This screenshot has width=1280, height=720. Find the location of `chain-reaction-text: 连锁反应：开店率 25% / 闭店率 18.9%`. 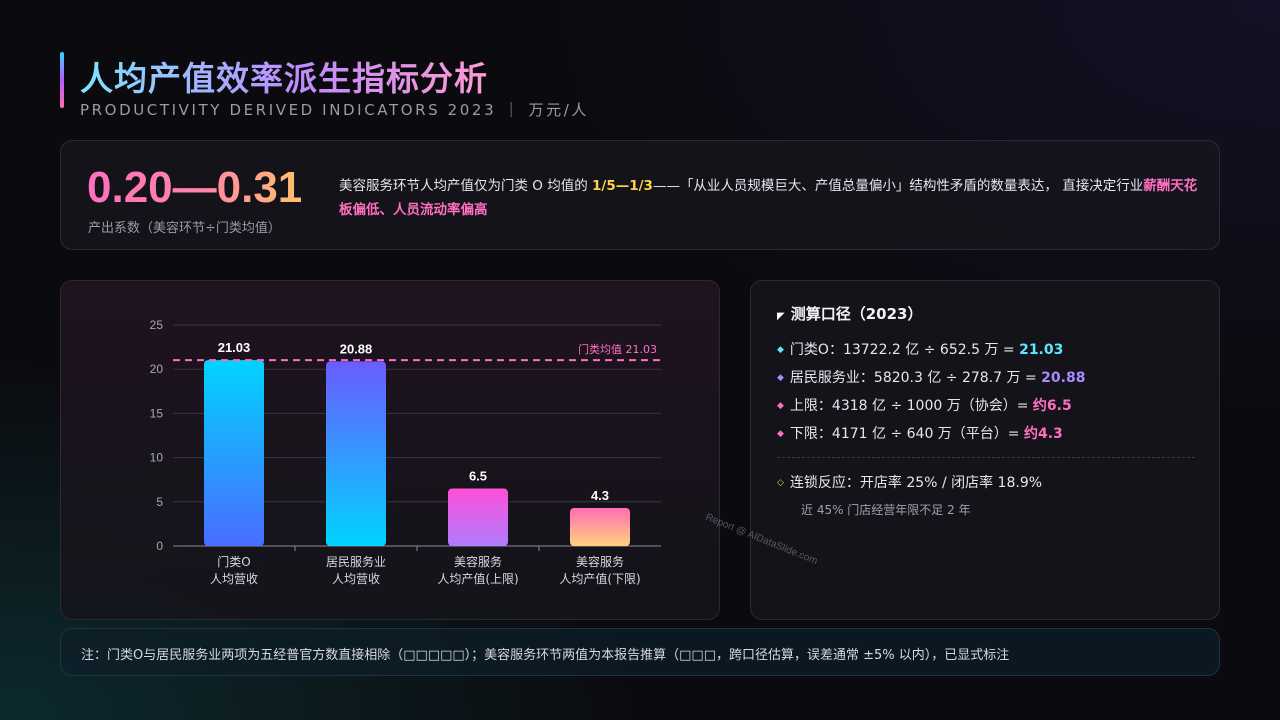

chain-reaction-text: 连锁反应：开店率 25% / 闭店率 18.9% is located at coordinates (916, 483).